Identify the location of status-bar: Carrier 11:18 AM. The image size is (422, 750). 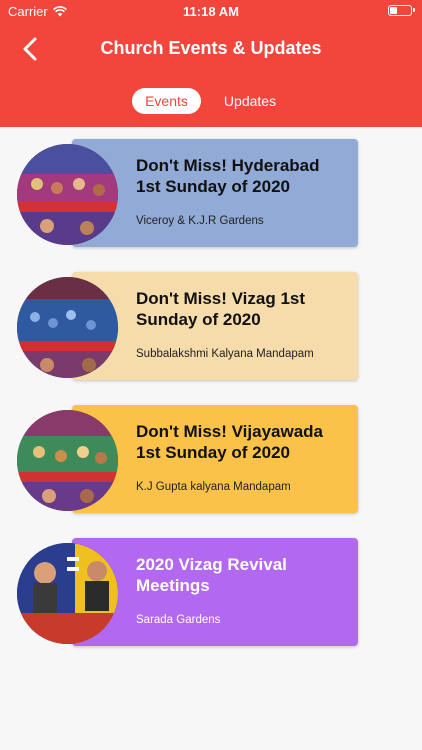
(211, 11).